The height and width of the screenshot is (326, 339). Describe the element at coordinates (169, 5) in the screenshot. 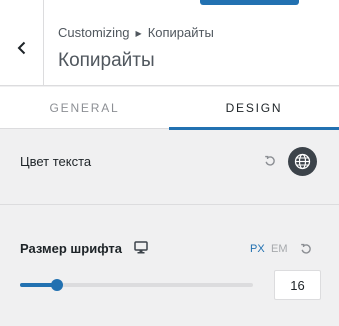

I see `top-toolbar-edge` at that location.